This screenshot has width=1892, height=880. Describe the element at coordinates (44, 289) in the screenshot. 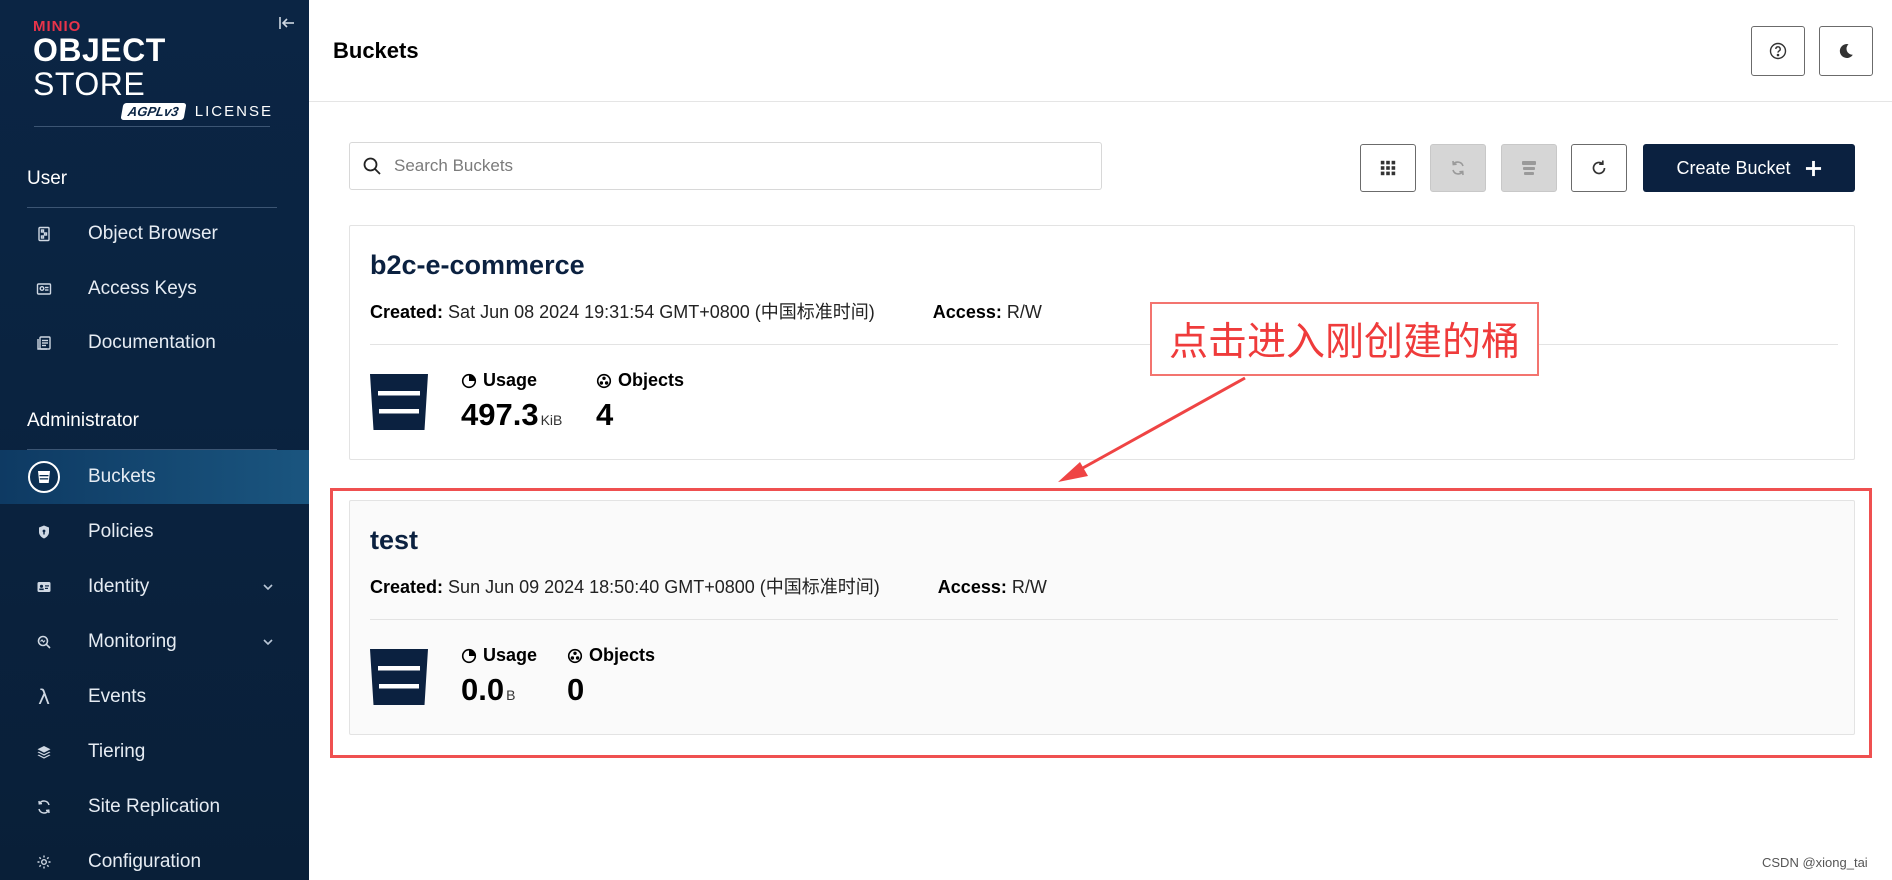

I see `access-keys-icon` at that location.